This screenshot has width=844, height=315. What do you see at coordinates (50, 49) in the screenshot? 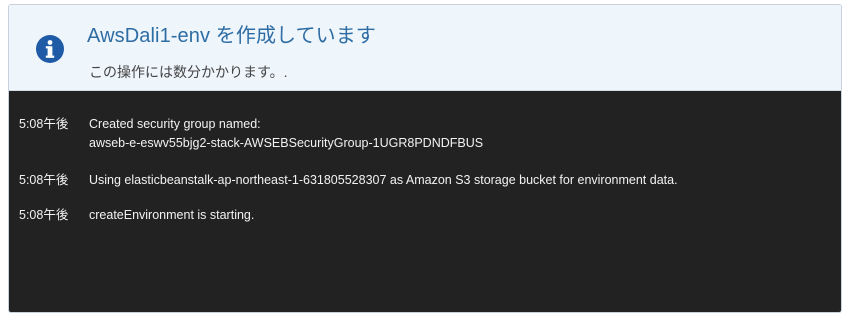
I see `info-icon` at bounding box center [50, 49].